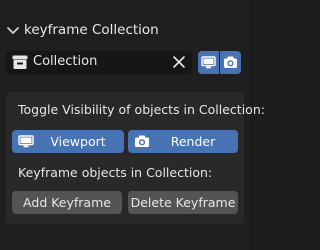 The image size is (320, 250). What do you see at coordinates (179, 62) in the screenshot?
I see `close-icon` at bounding box center [179, 62].